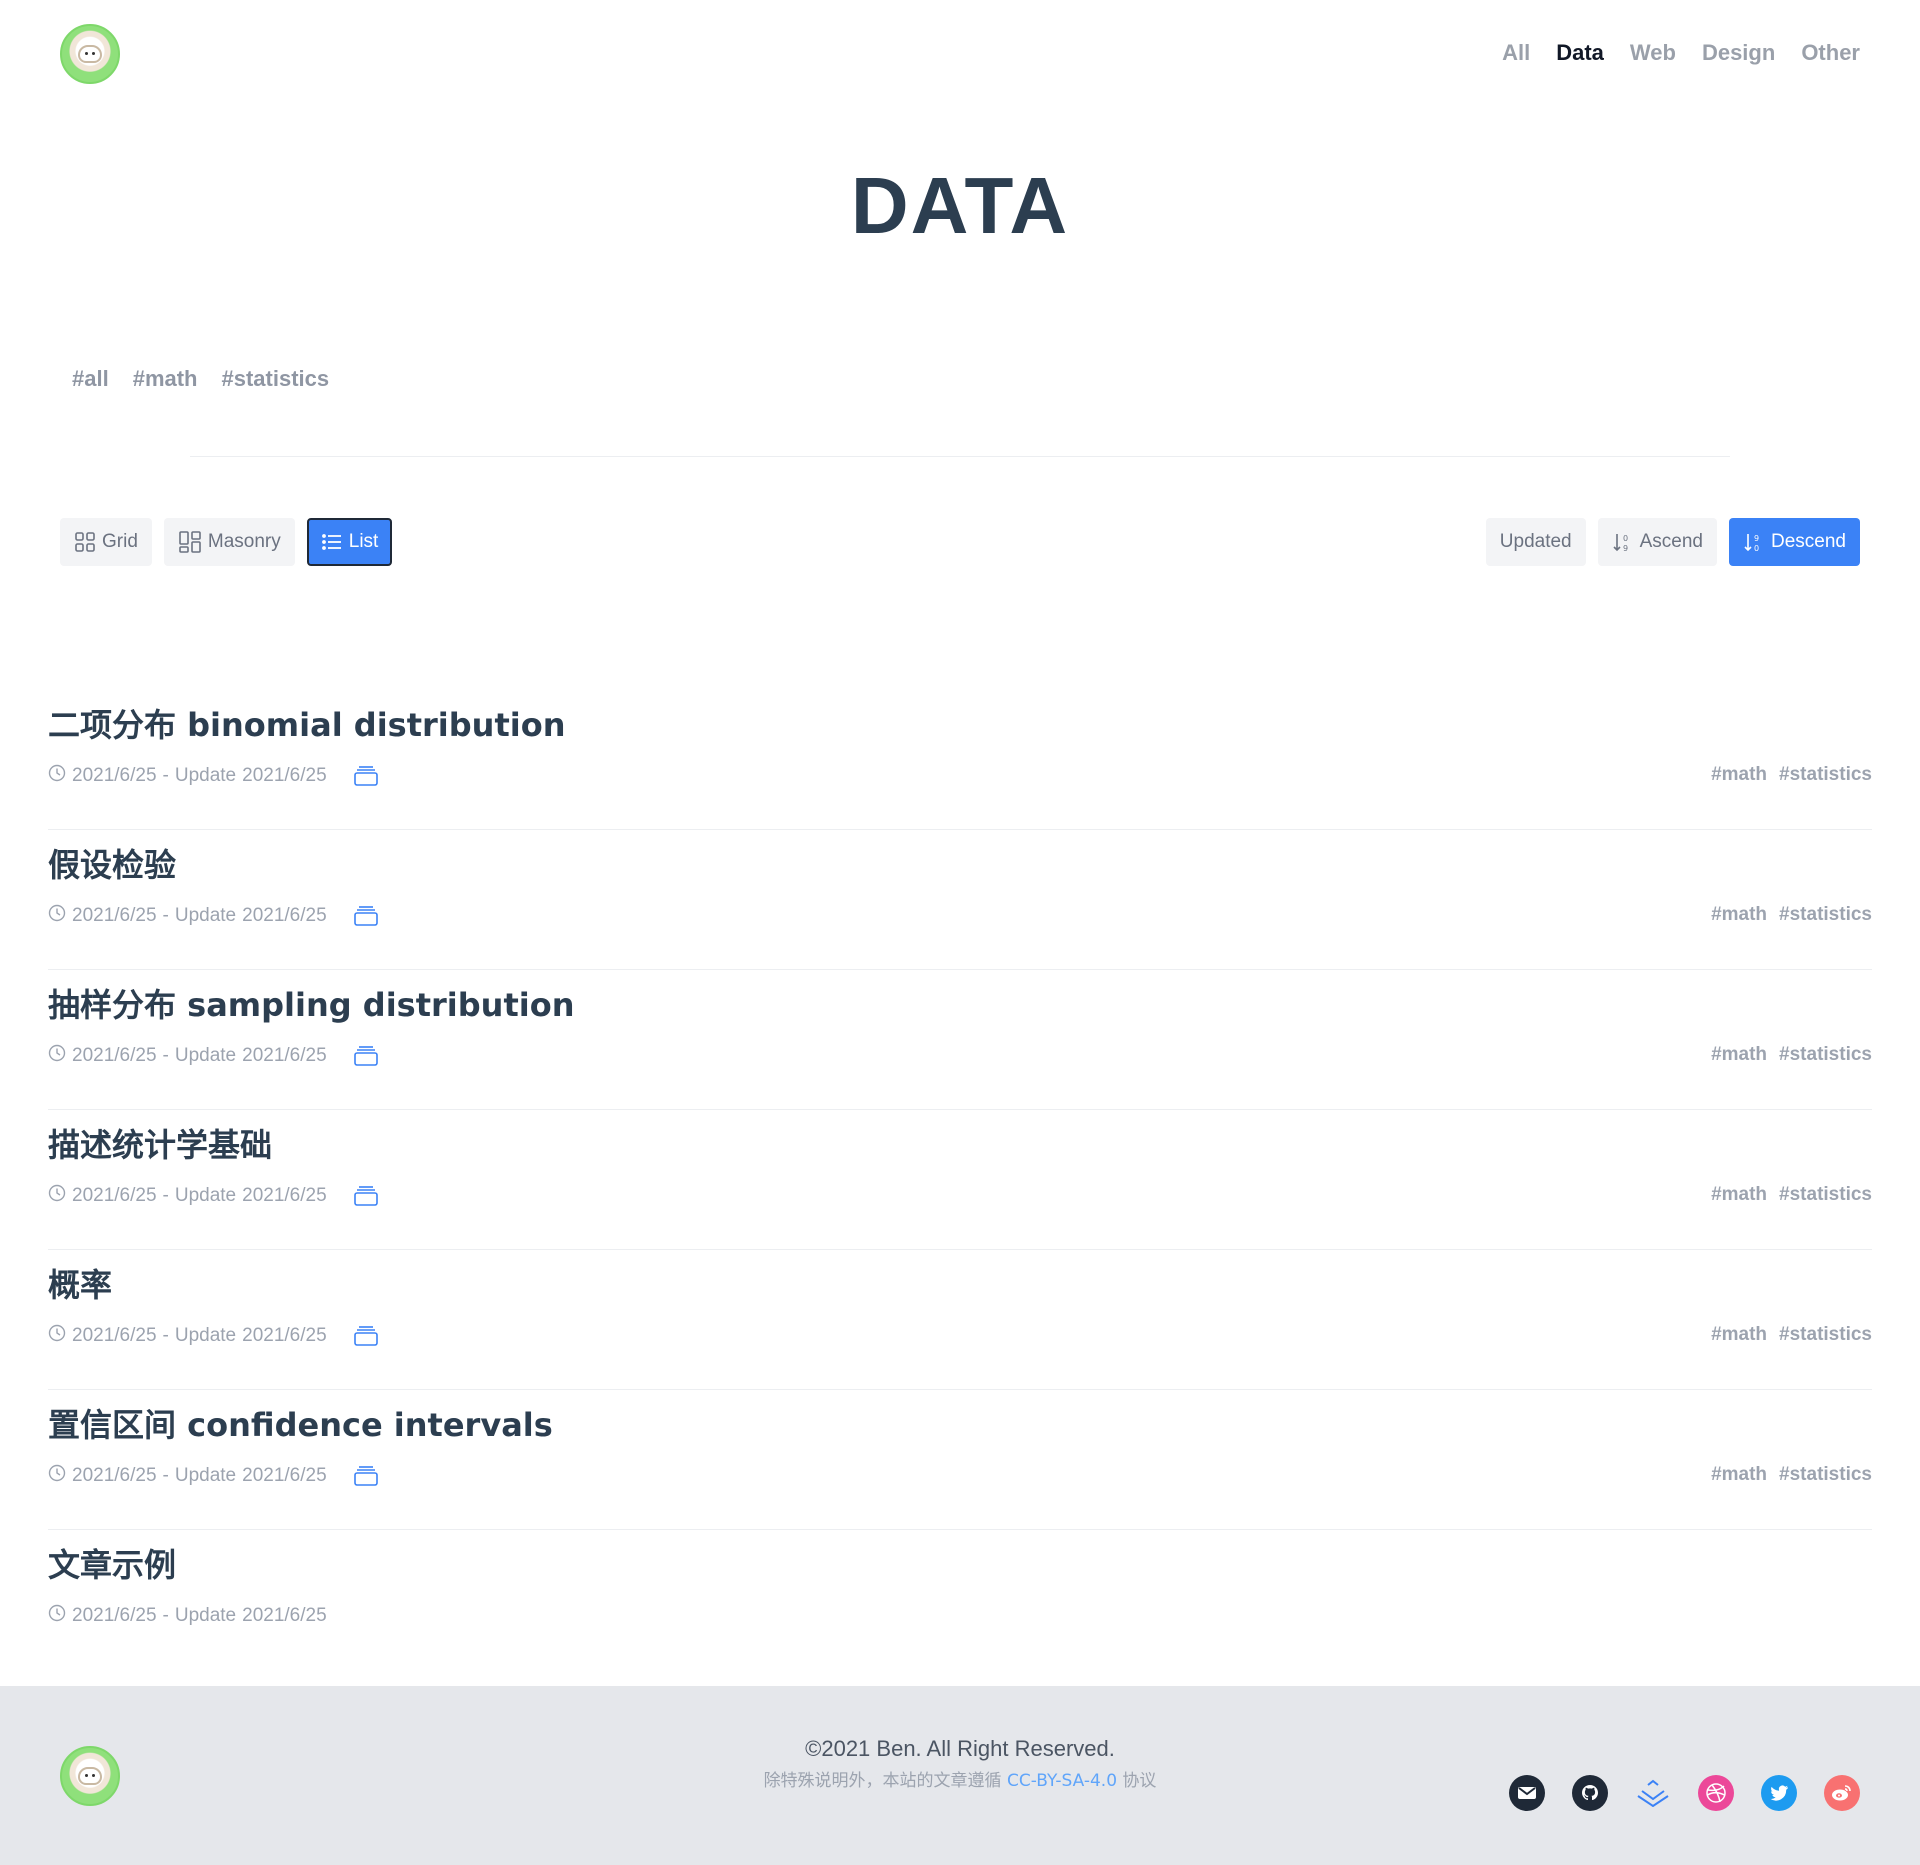 This screenshot has height=1865, width=1920. What do you see at coordinates (190, 542) in the screenshot?
I see `masonry-icon` at bounding box center [190, 542].